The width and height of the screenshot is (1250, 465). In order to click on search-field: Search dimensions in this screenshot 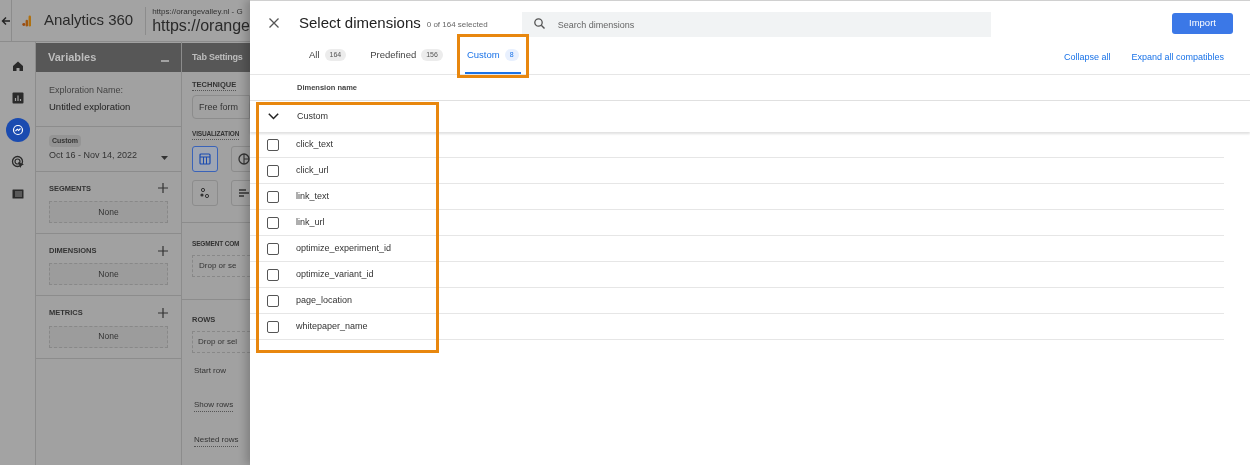, I will do `click(756, 24)`.